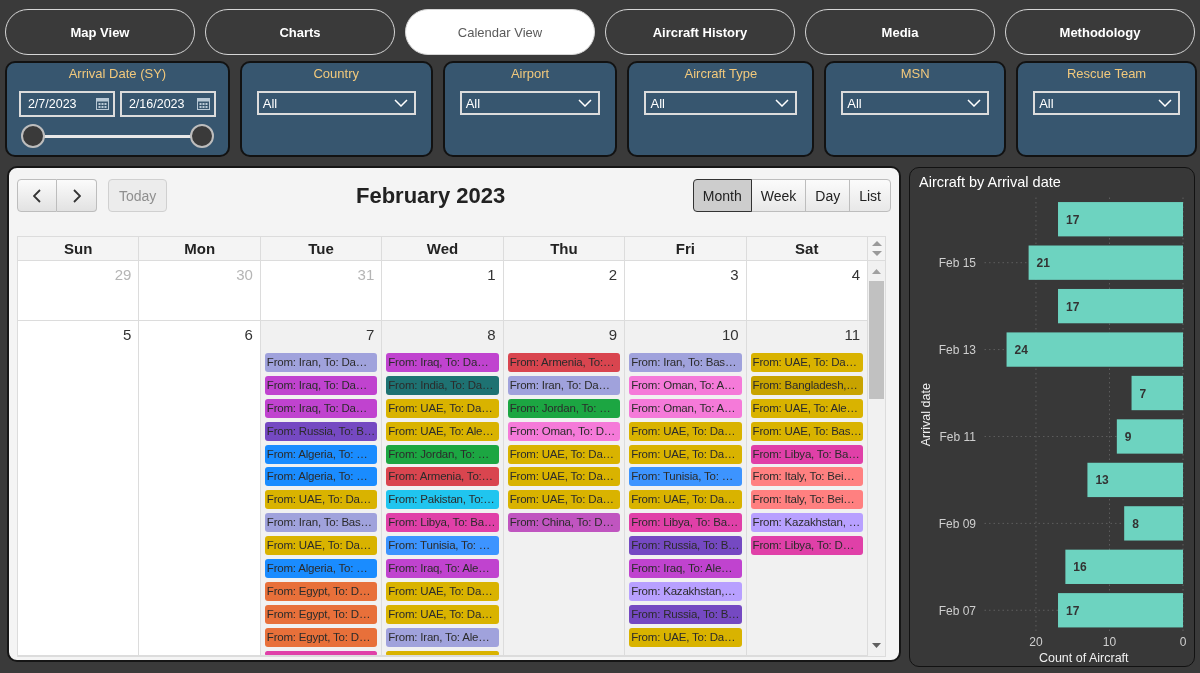  I want to click on date-input: 2/7/2023, so click(66, 104).